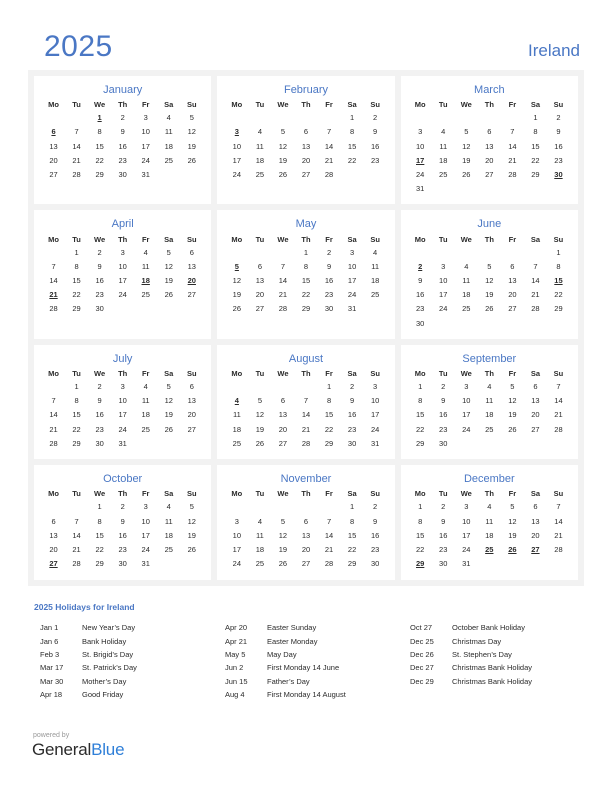  I want to click on day-cell-holiday: 4, so click(236, 401).